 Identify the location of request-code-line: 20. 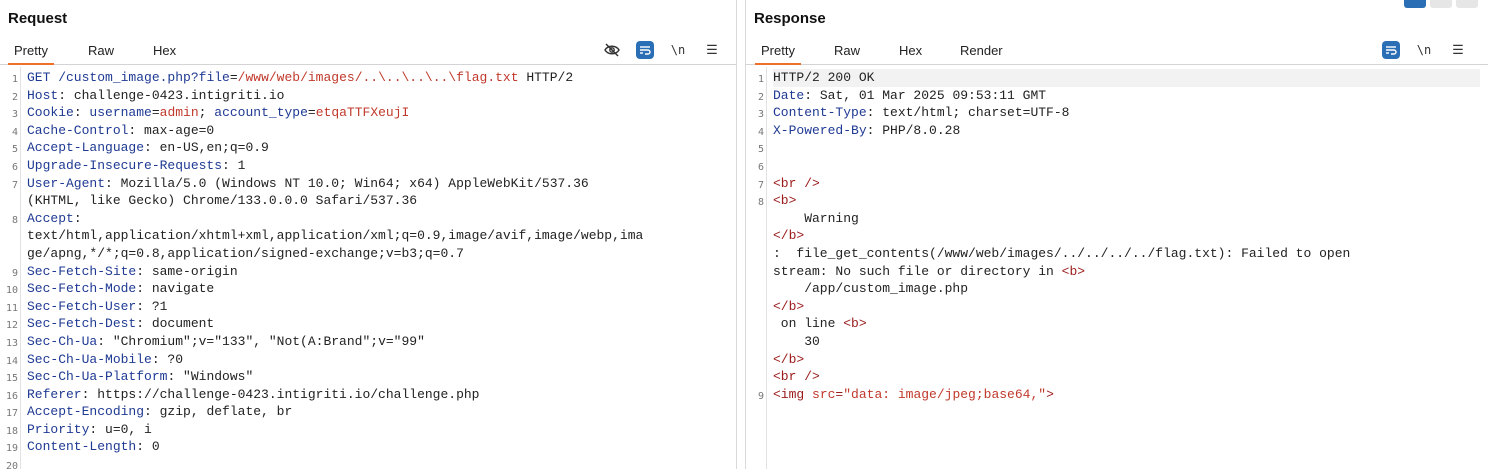
(367, 465).